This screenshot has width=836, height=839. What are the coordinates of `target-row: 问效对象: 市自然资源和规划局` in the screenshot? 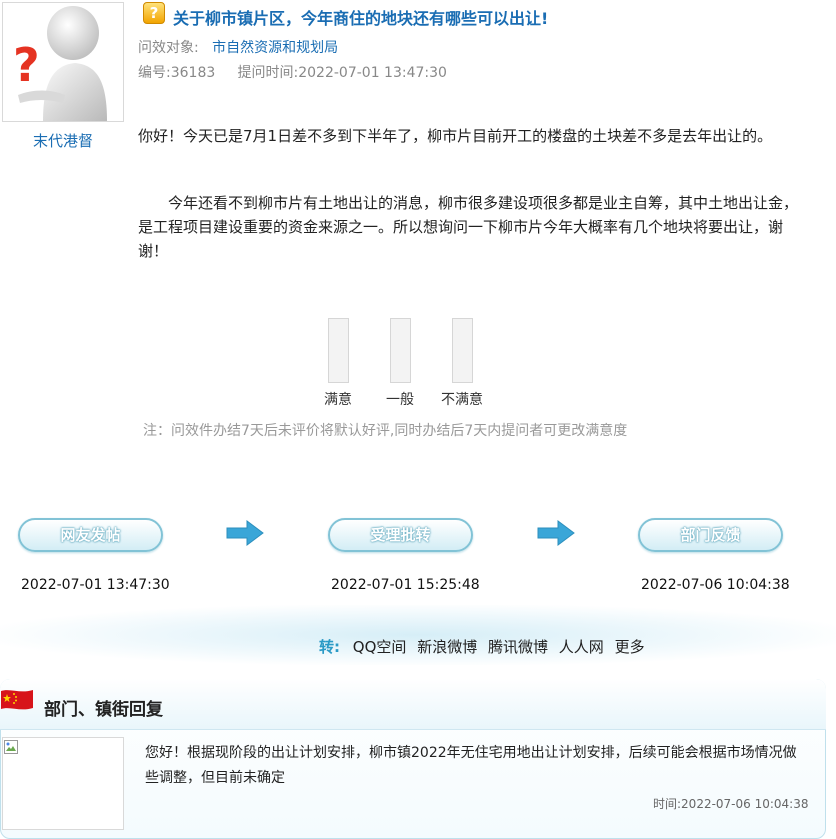 It's located at (238, 47).